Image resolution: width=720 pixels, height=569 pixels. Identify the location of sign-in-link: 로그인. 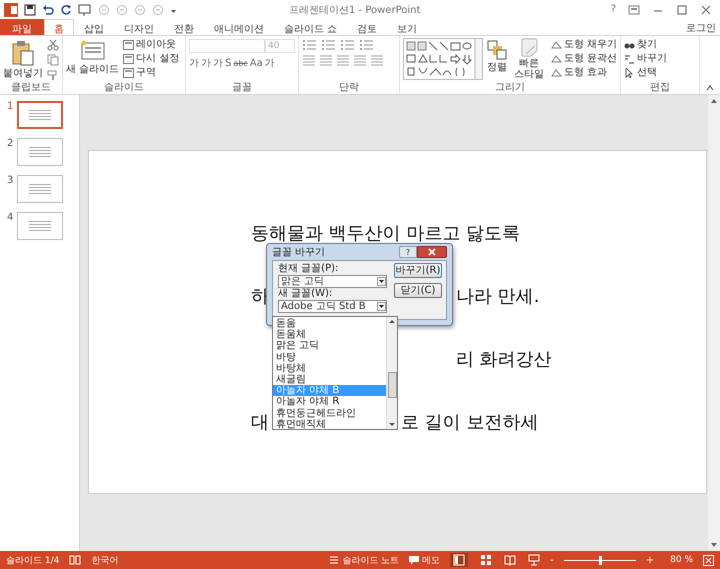
(701, 27).